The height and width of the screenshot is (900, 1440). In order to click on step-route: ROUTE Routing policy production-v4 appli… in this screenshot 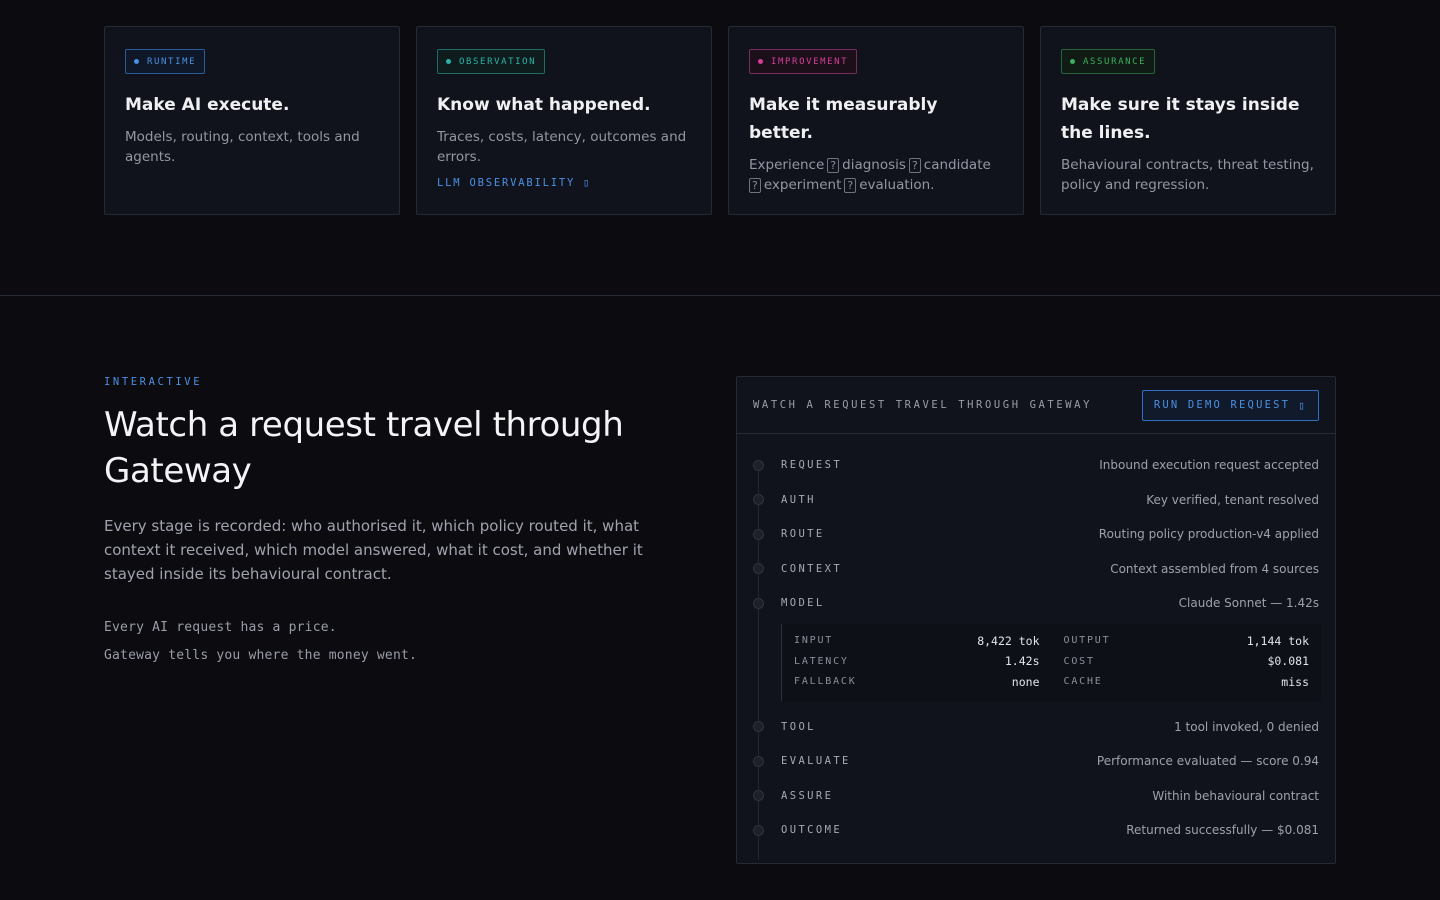, I will do `click(1036, 534)`.